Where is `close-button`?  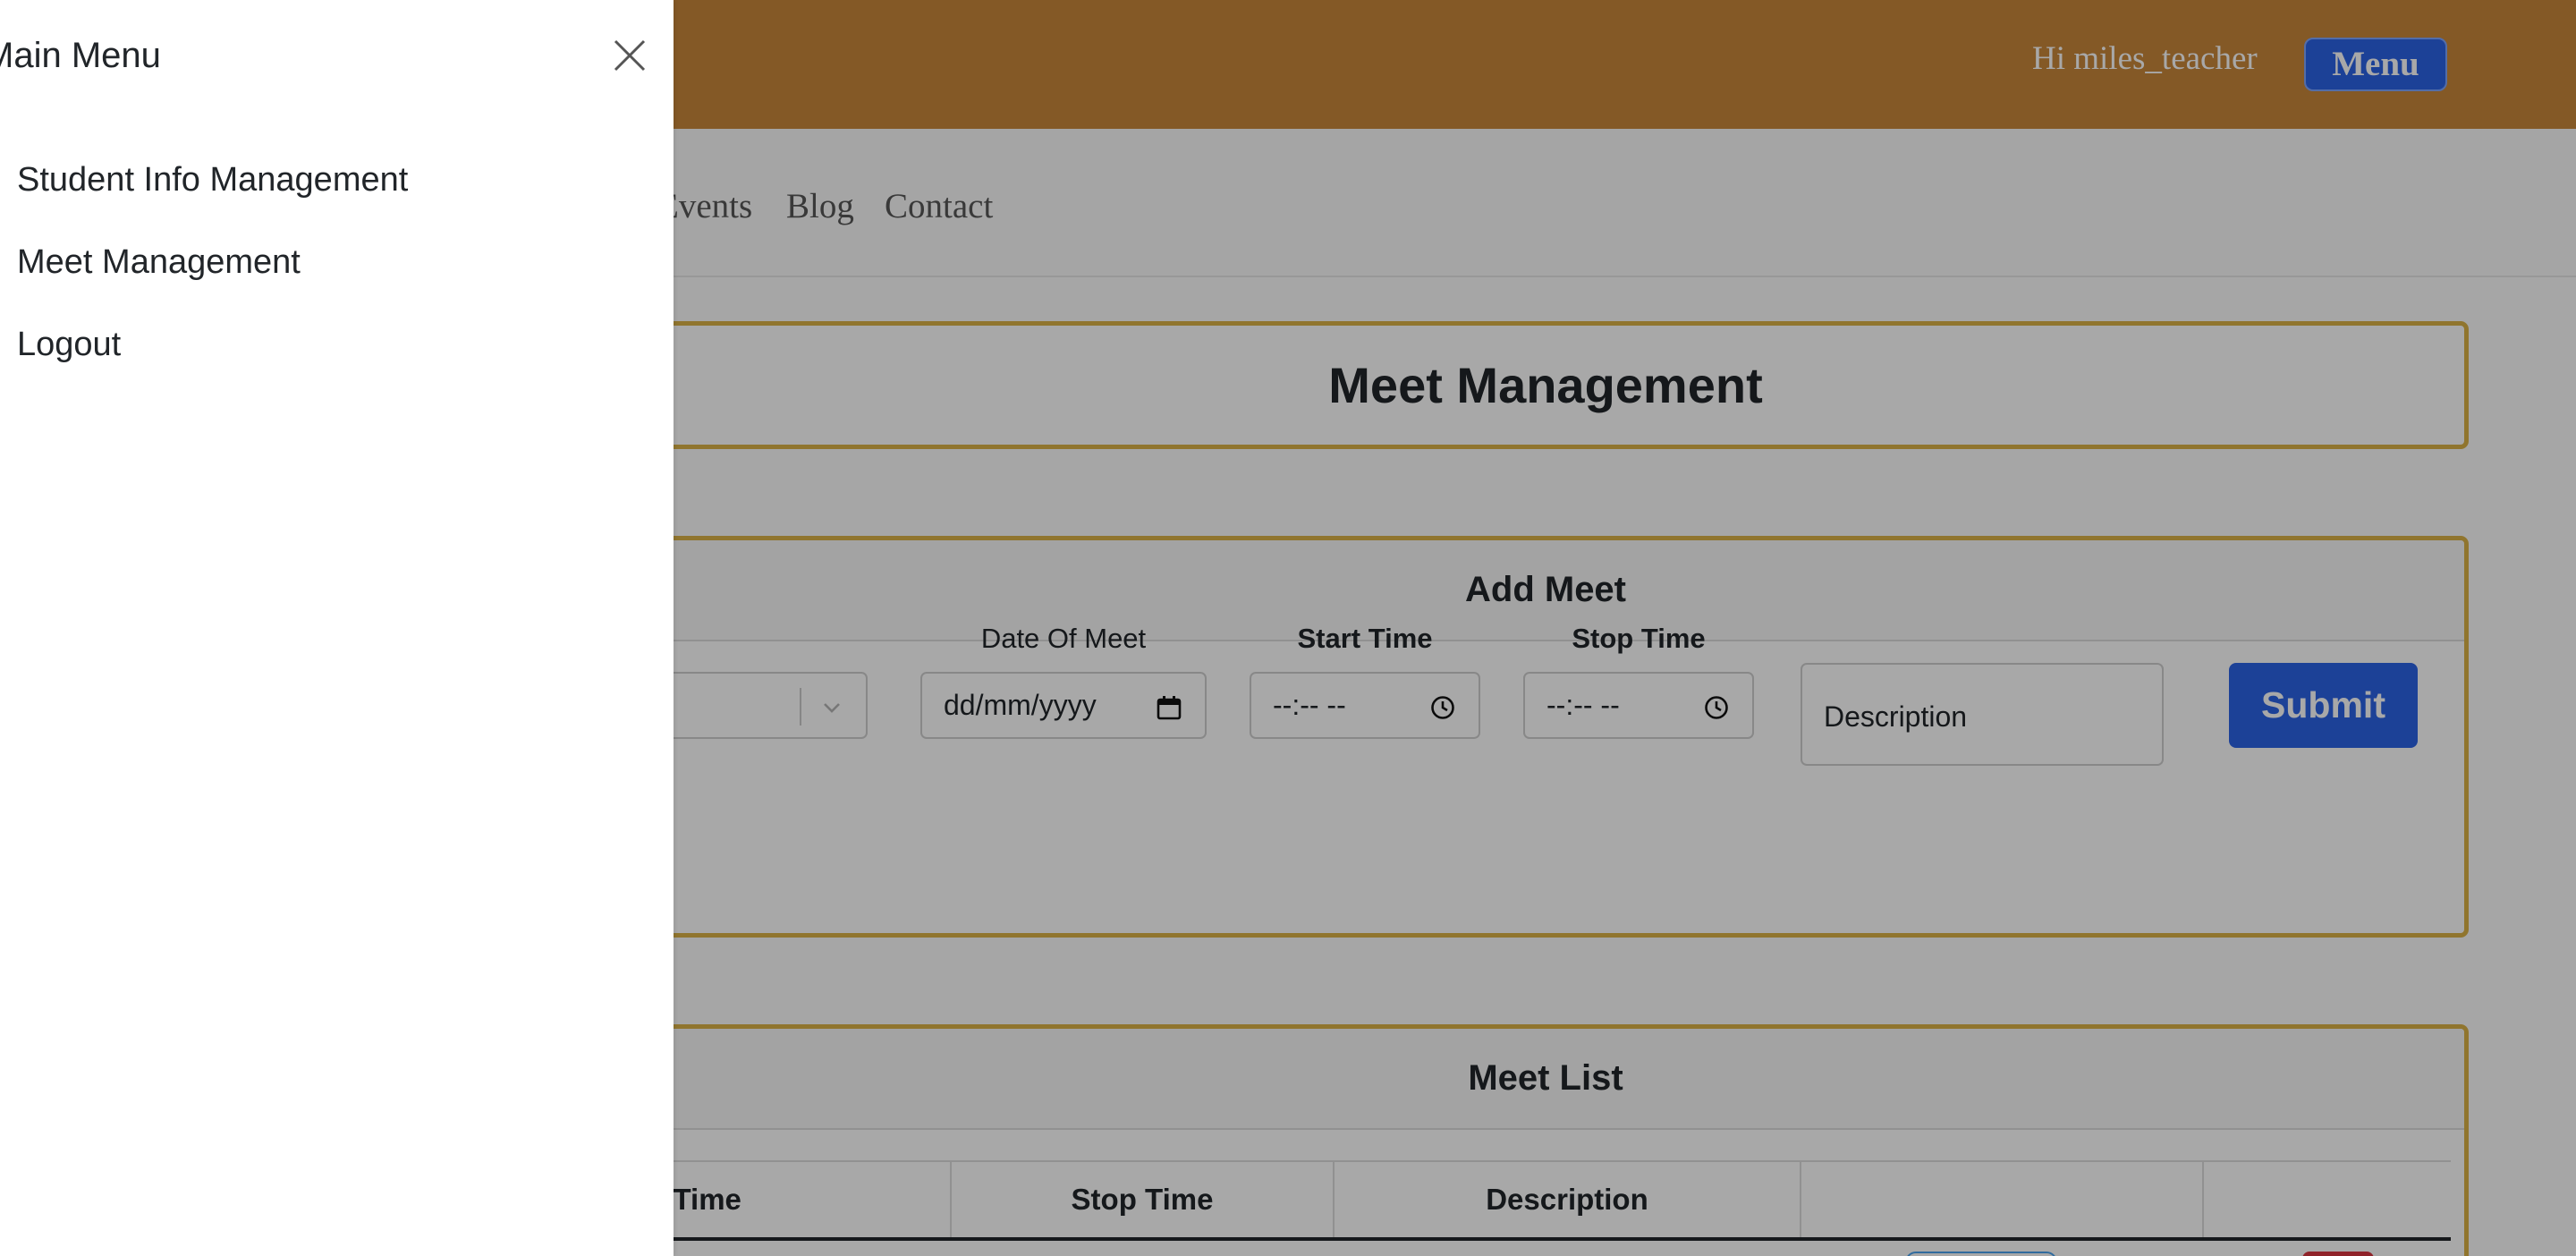
close-button is located at coordinates (630, 55).